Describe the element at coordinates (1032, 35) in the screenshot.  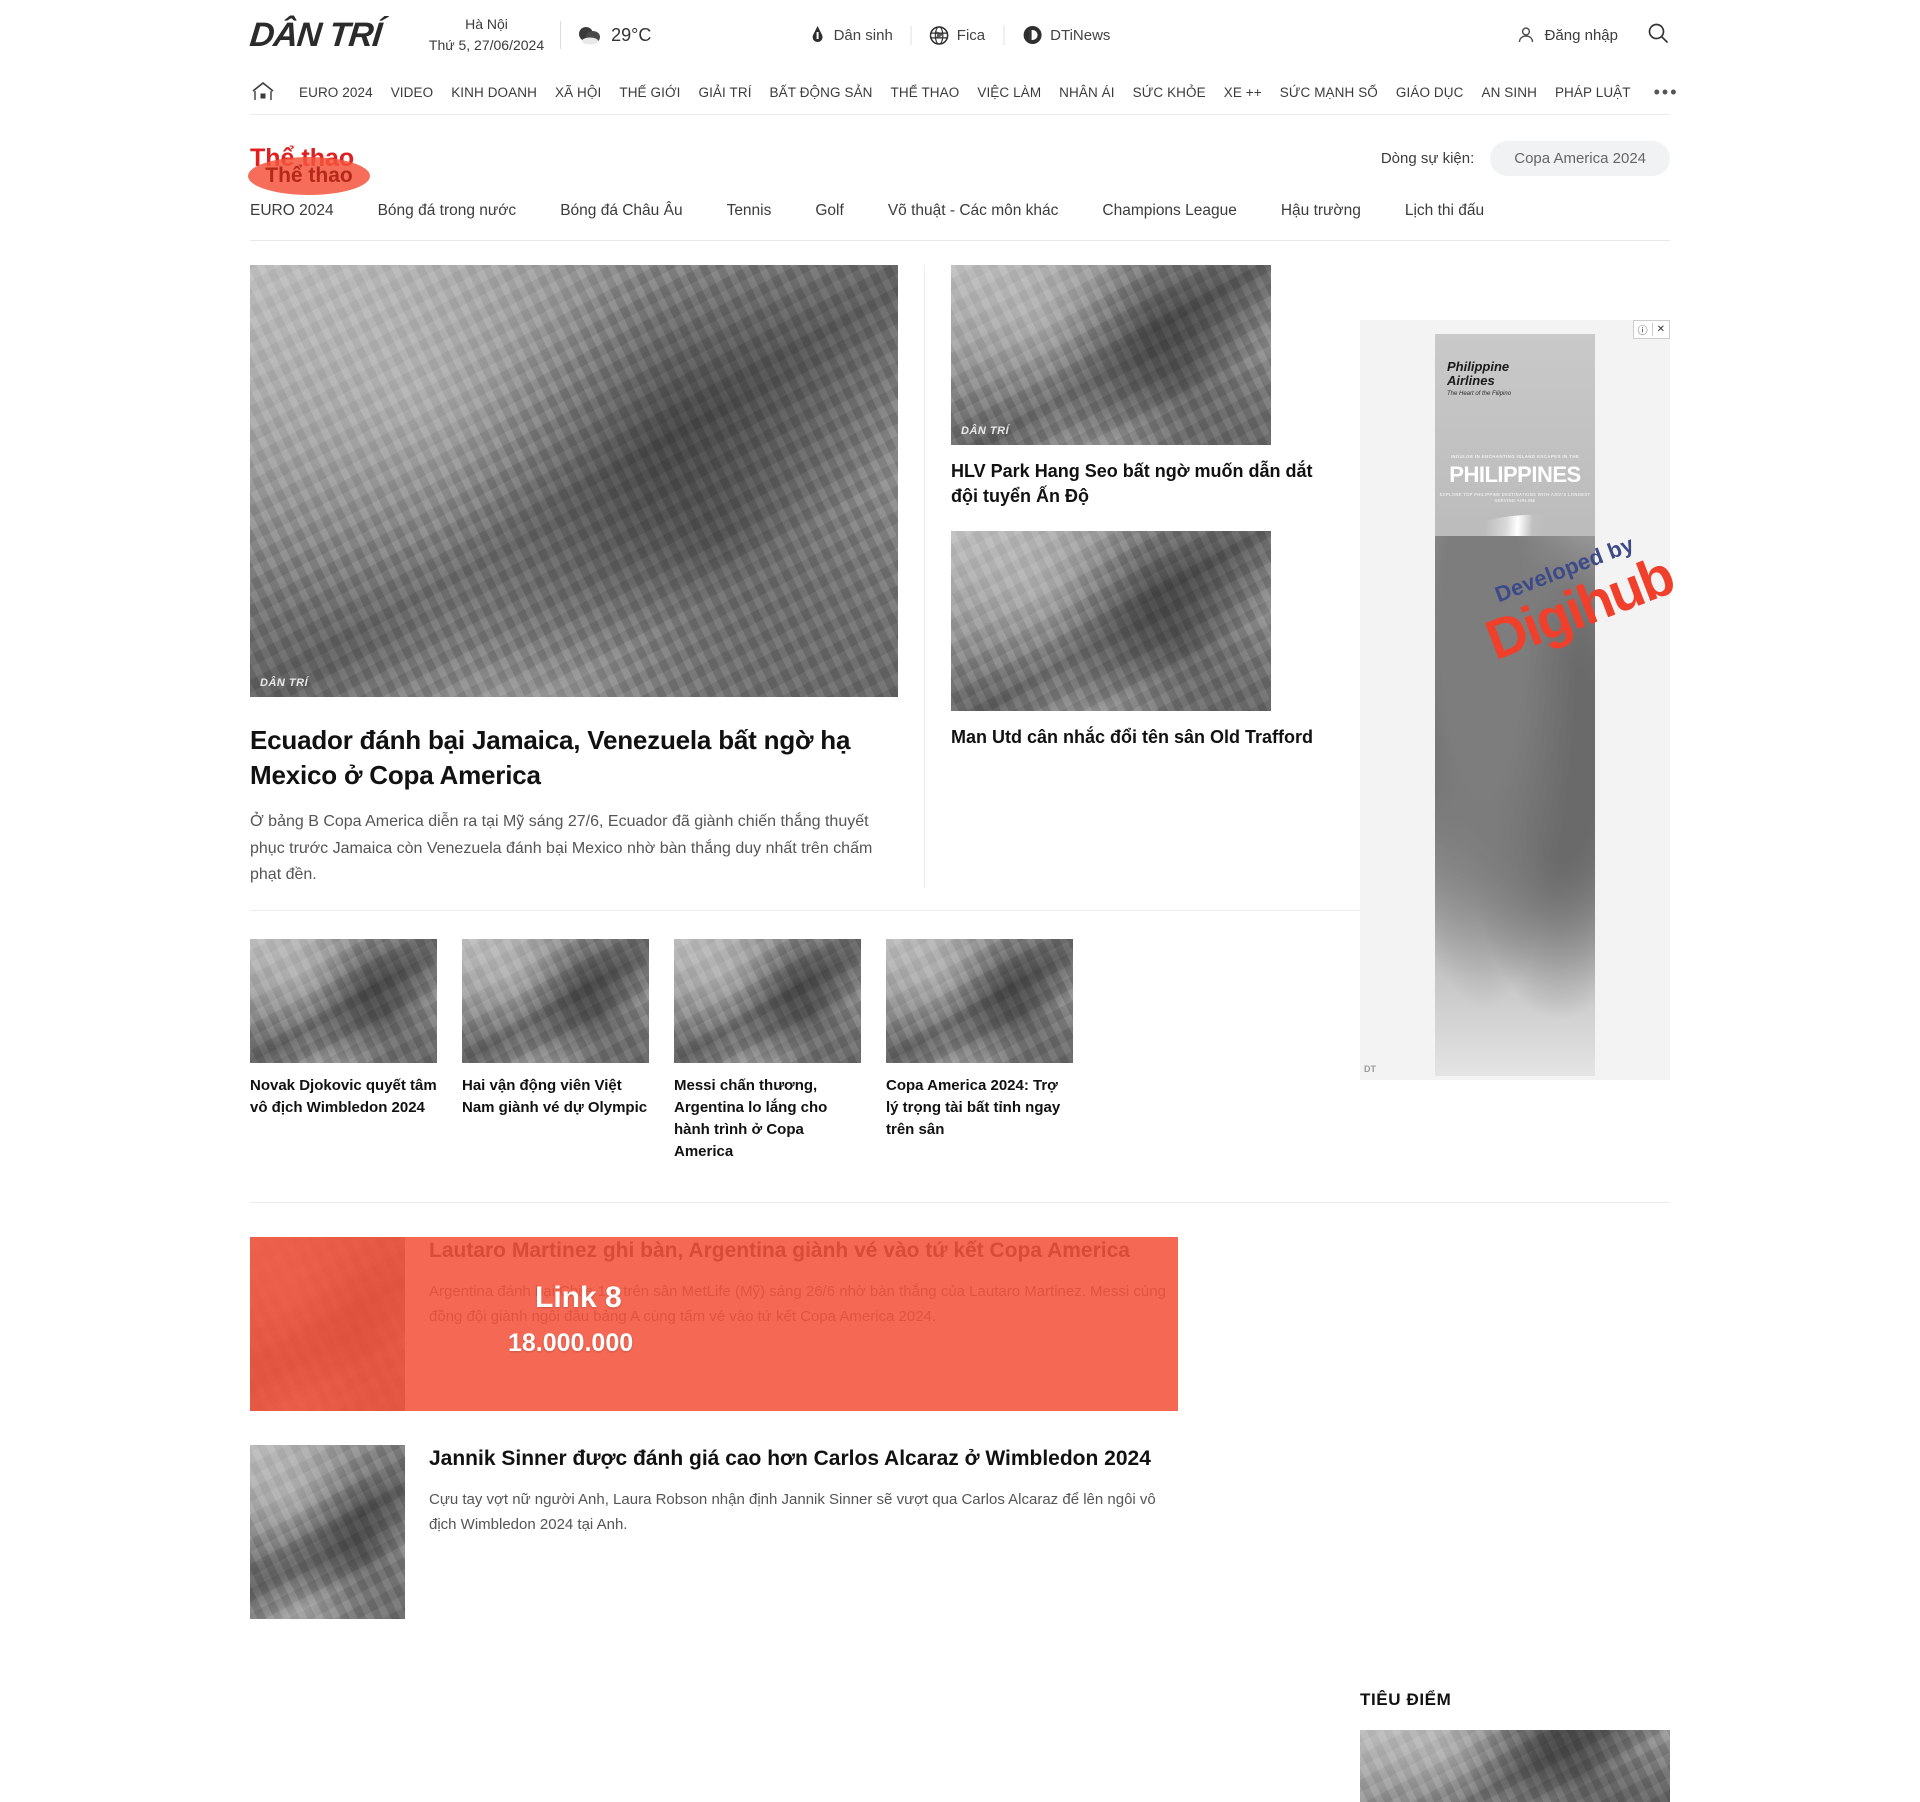
I see `d-circle-icon` at that location.